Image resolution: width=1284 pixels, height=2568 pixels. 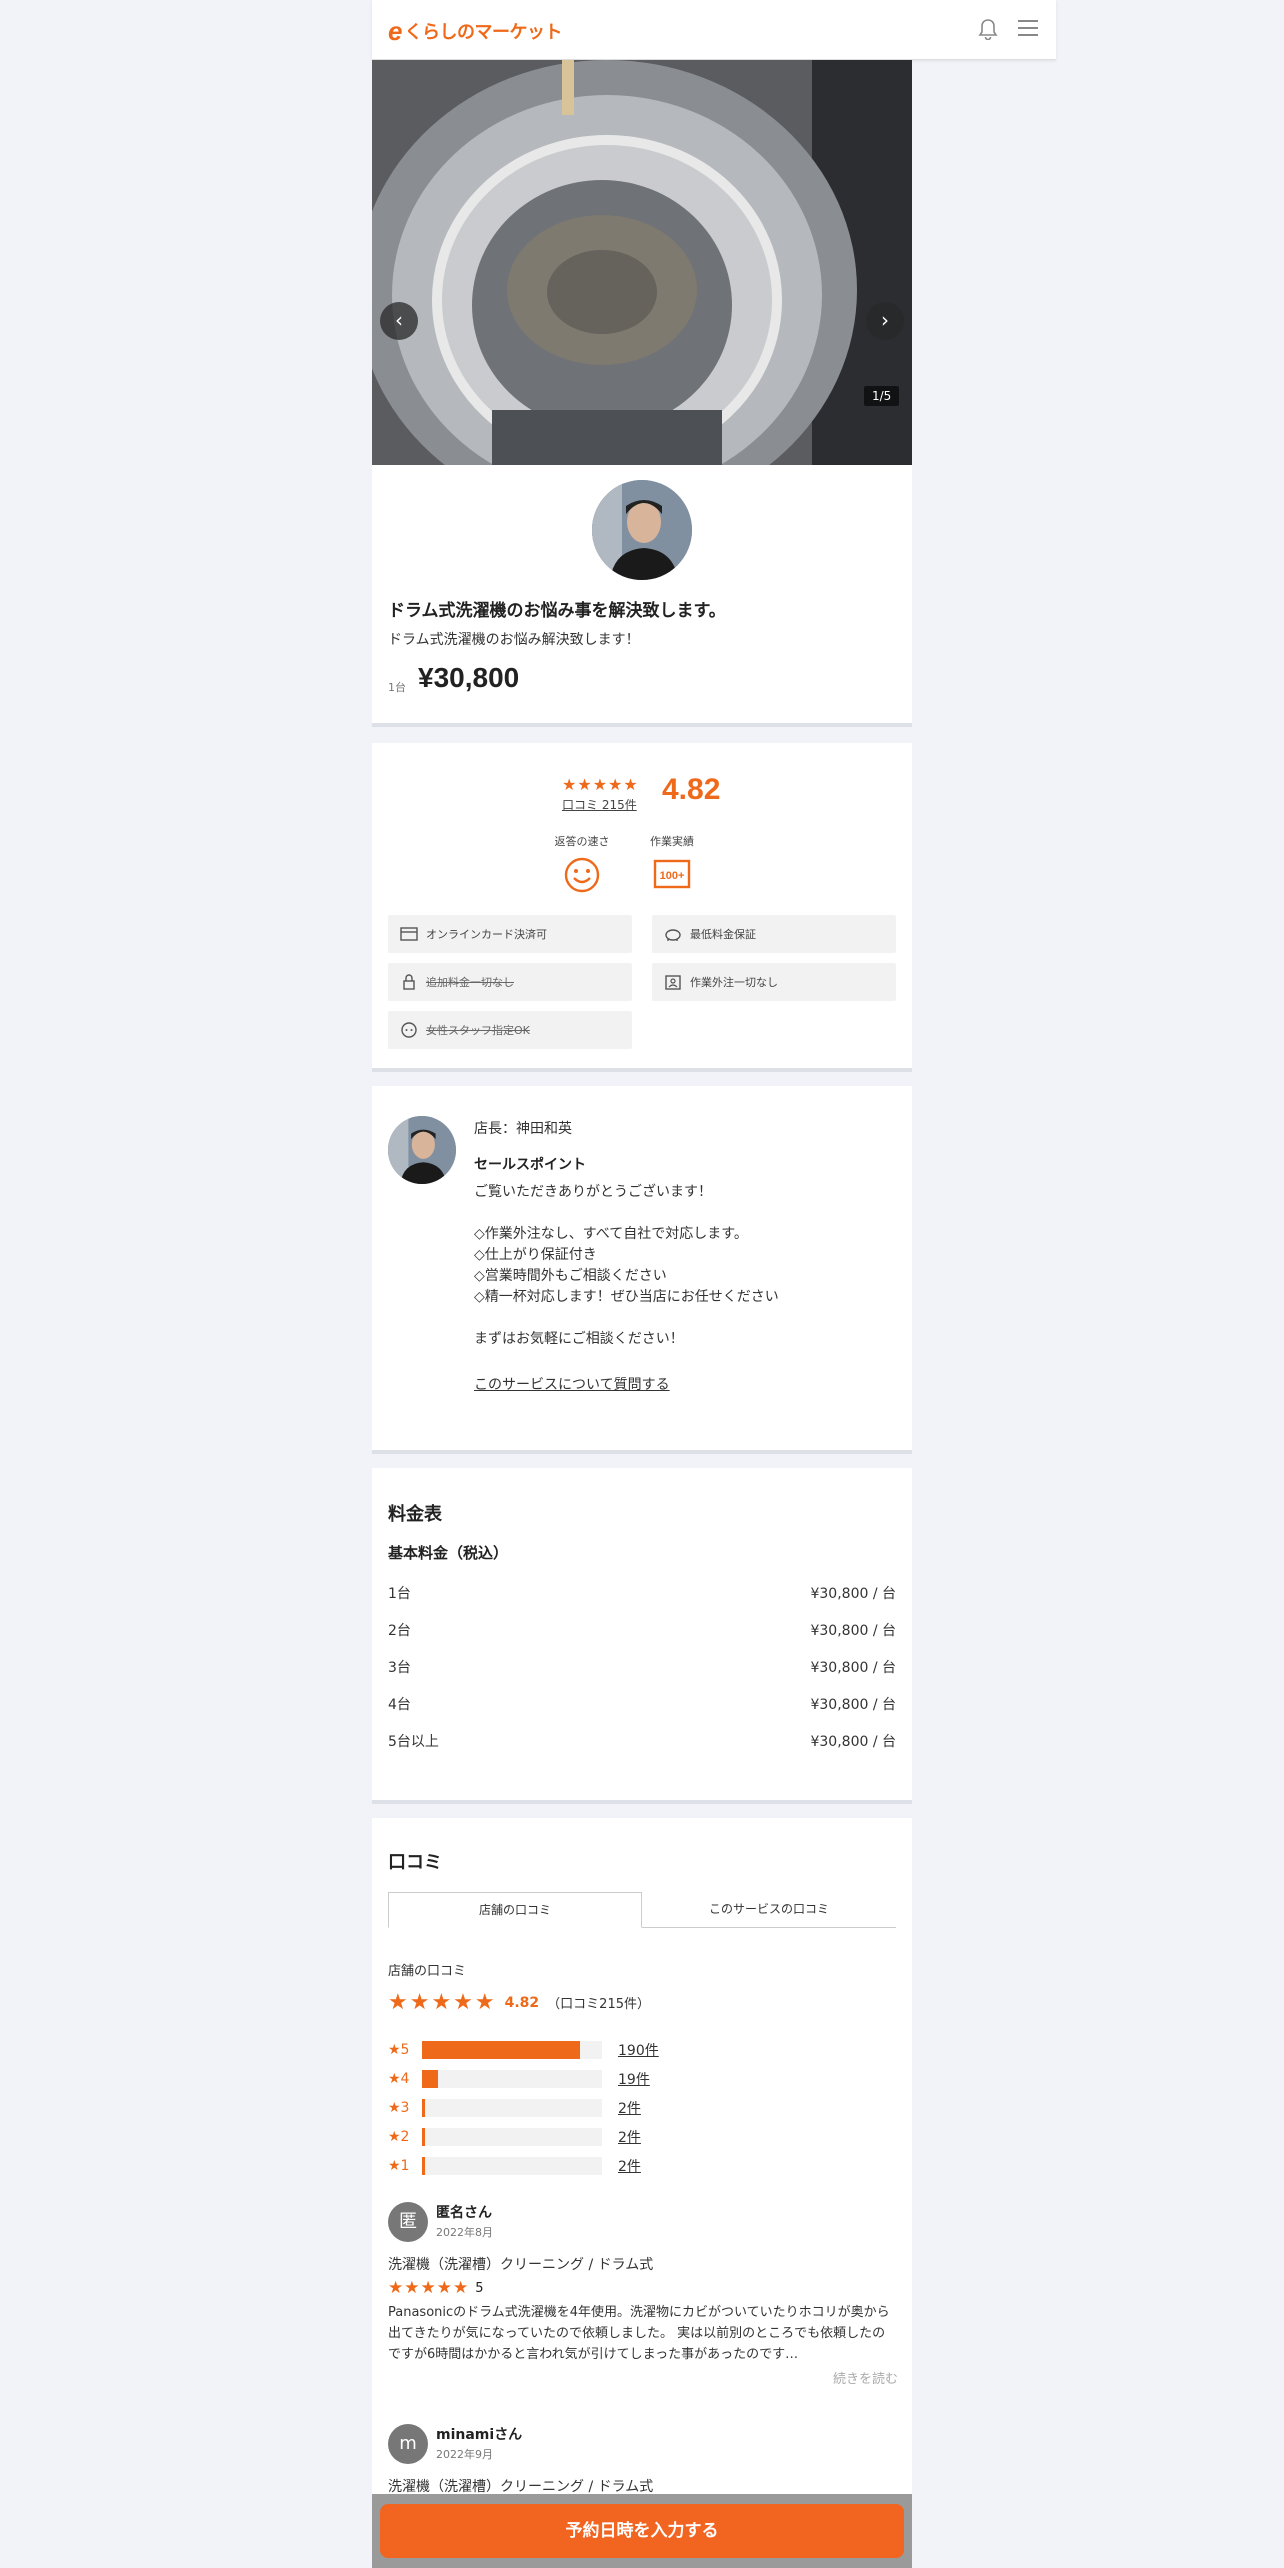 What do you see at coordinates (464, 2232) in the screenshot?
I see `review-date: 2022年8月` at bounding box center [464, 2232].